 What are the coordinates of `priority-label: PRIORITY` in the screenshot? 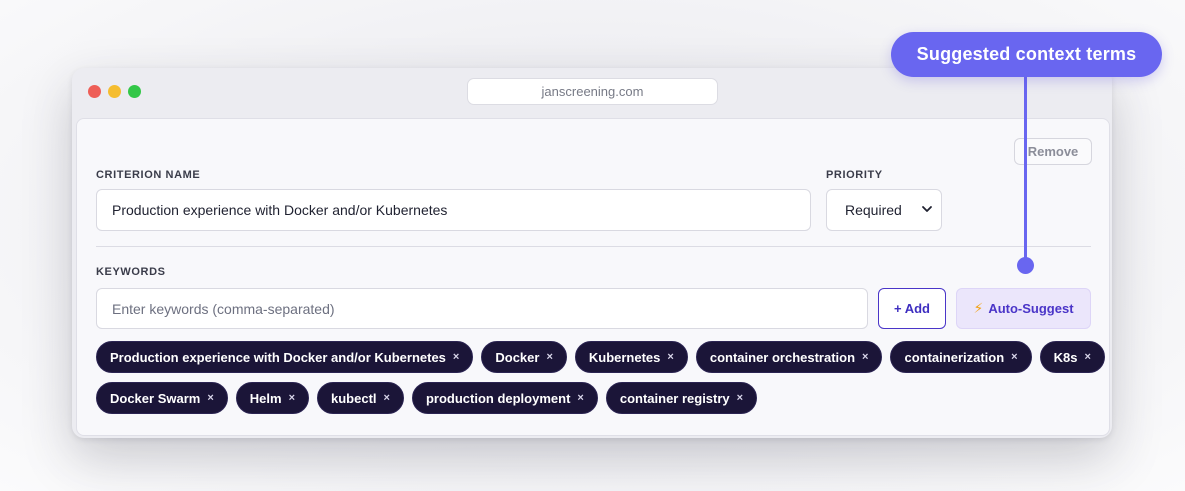 It's located at (854, 175).